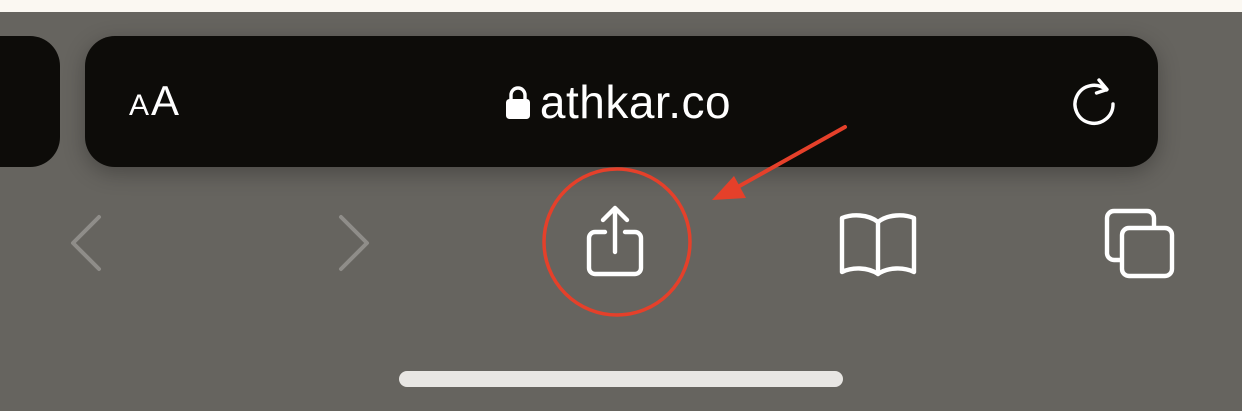 This screenshot has height=411, width=1242. What do you see at coordinates (517, 102) in the screenshot?
I see `lock-icon` at bounding box center [517, 102].